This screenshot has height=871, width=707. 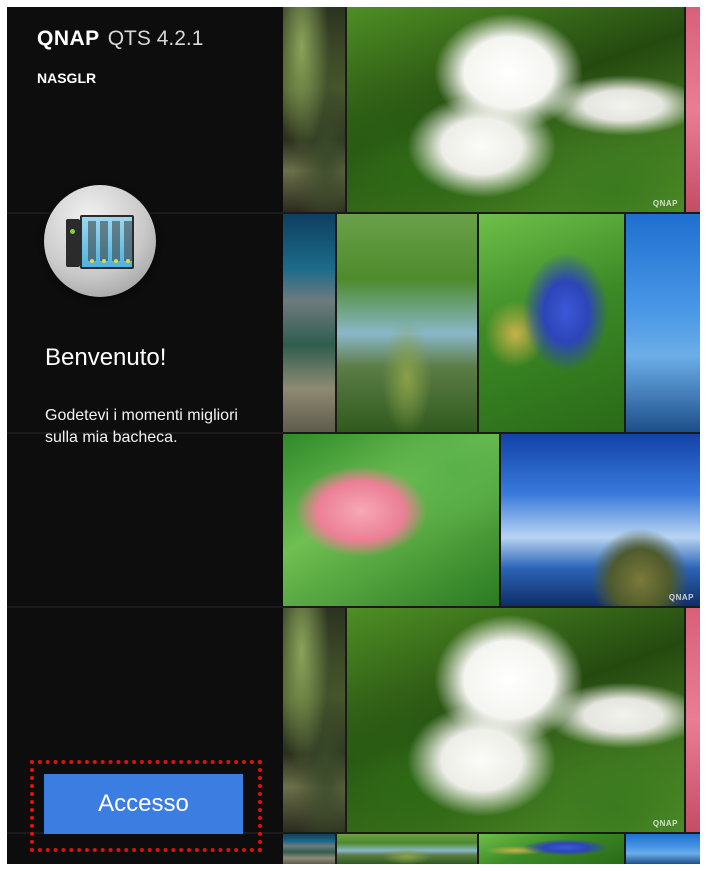 I want to click on divider, so click(x=145, y=607).